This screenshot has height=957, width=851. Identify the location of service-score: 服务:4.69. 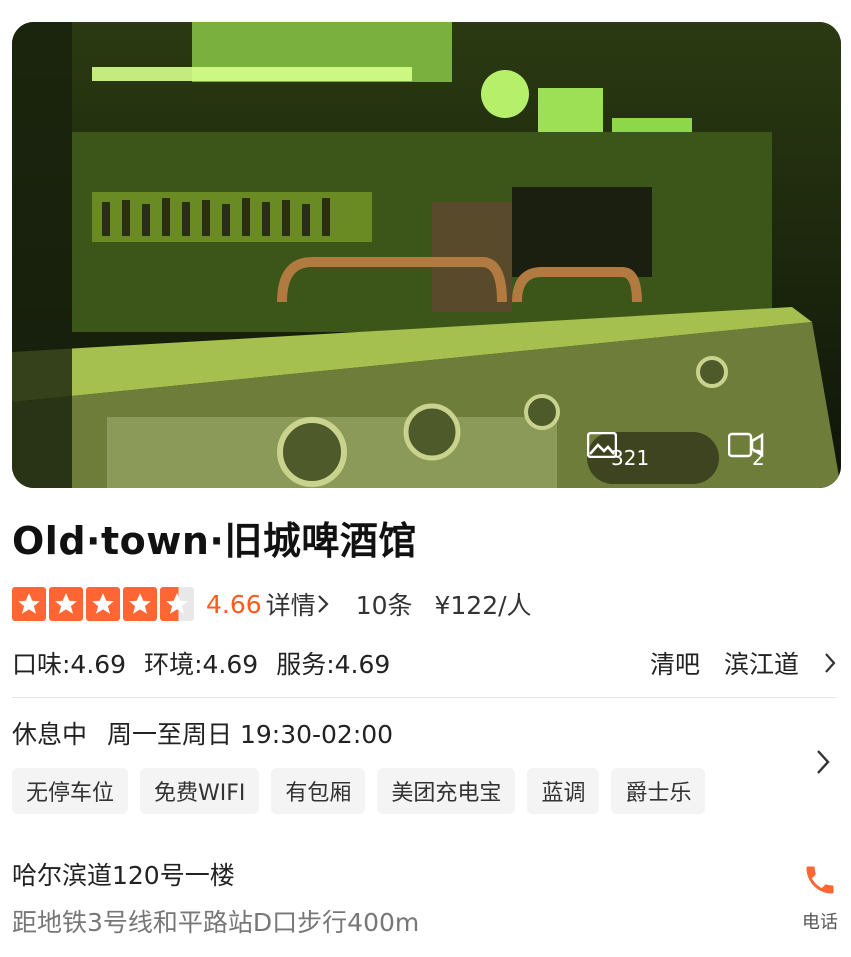
(333, 664).